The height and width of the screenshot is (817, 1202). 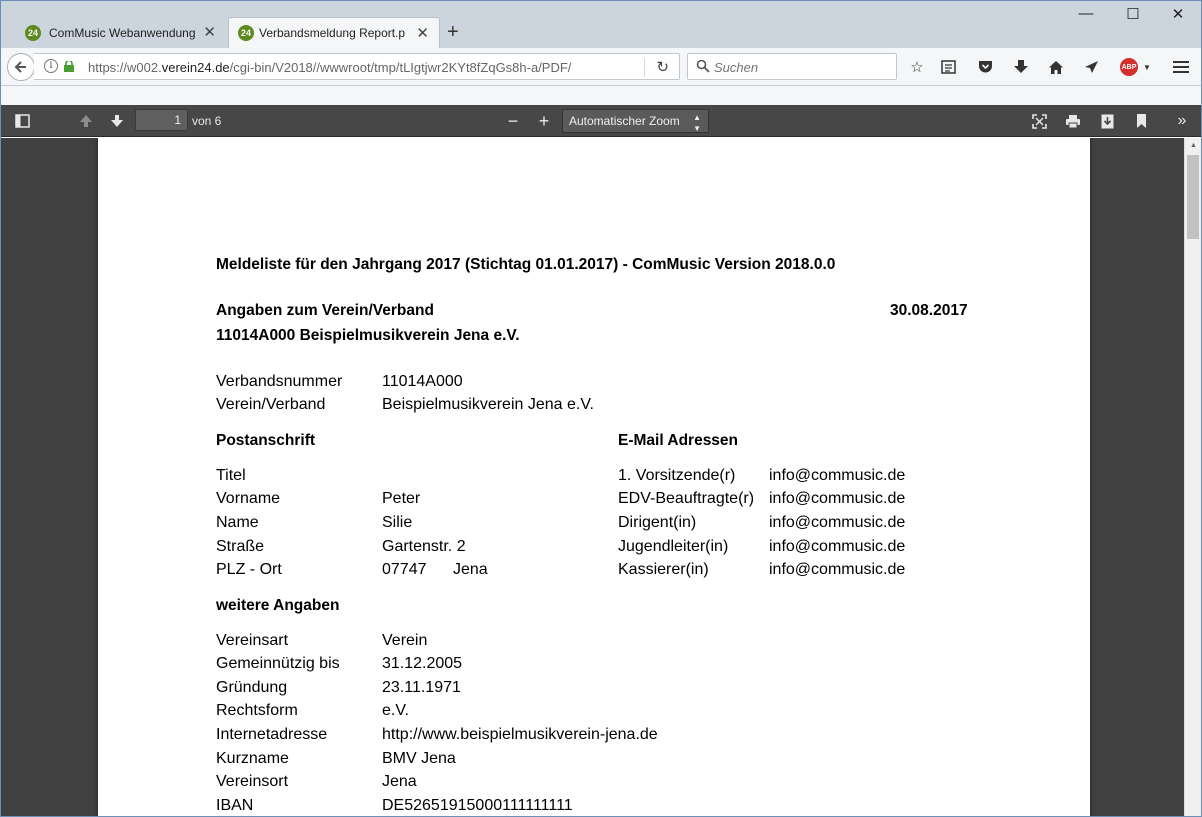 What do you see at coordinates (231, 475) in the screenshot?
I see `field-label: Titel` at bounding box center [231, 475].